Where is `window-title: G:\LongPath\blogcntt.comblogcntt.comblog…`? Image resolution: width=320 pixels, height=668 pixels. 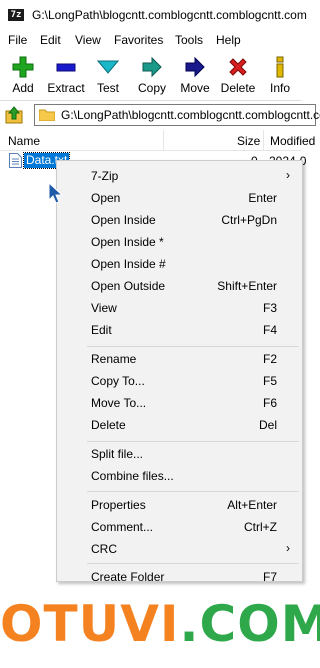 window-title: G:\LongPath\blogcntt.comblogcntt.comblog… is located at coordinates (169, 15).